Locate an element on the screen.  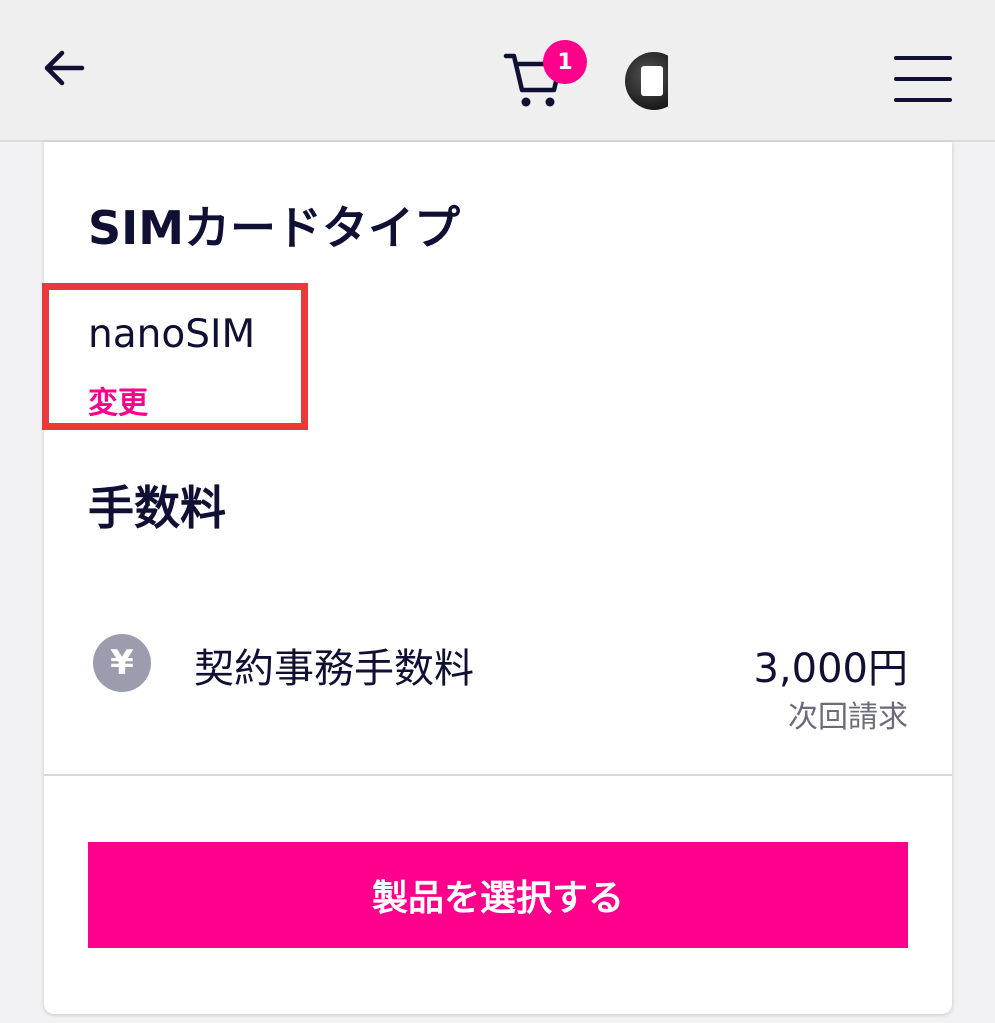
fee-item-billing-note: 次回請求 is located at coordinates (848, 717).